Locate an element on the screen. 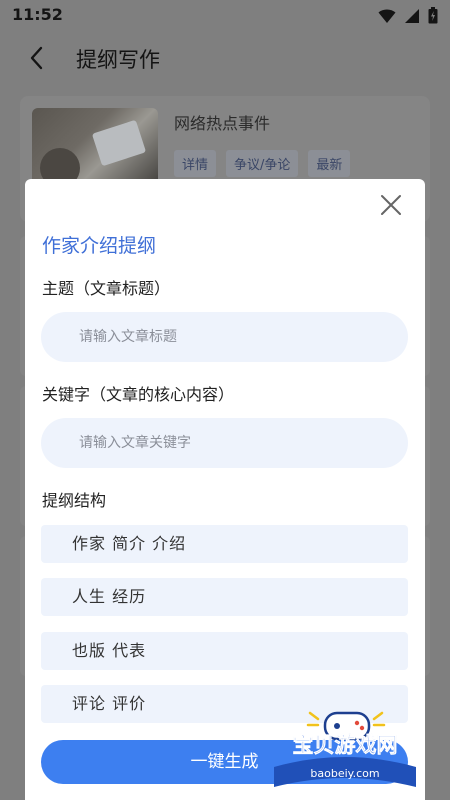 The height and width of the screenshot is (800, 450). app-header: 提纲写作 is located at coordinates (225, 58).